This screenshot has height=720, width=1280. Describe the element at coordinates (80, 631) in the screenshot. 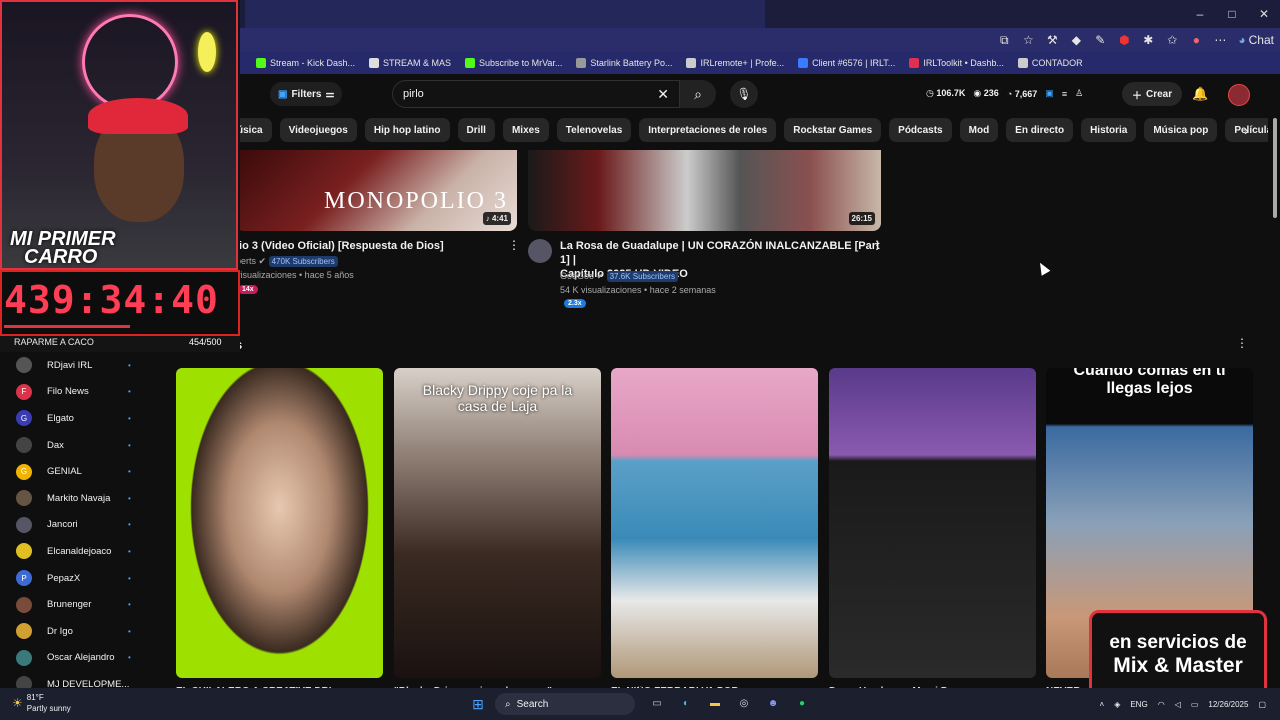

I see `sidebar-item: Dr Igo •` at that location.